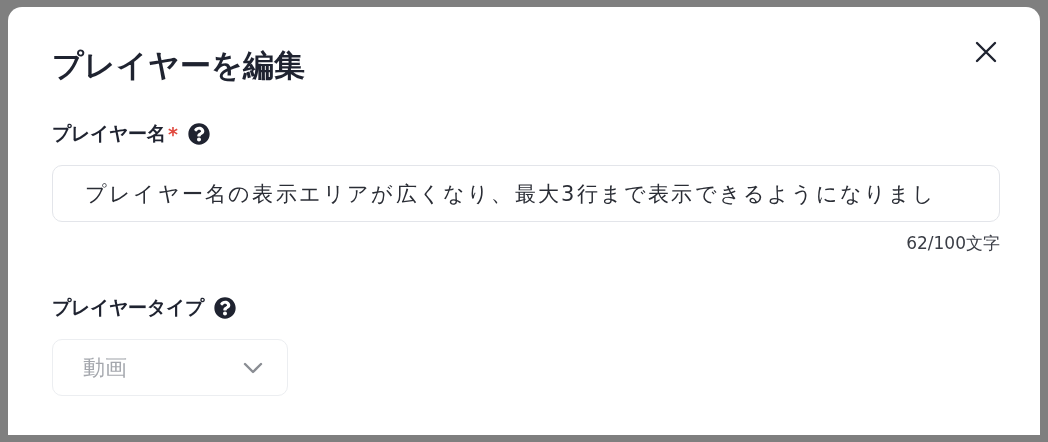 The width and height of the screenshot is (1048, 442). I want to click on character-counter: 62/100文字, so click(952, 243).